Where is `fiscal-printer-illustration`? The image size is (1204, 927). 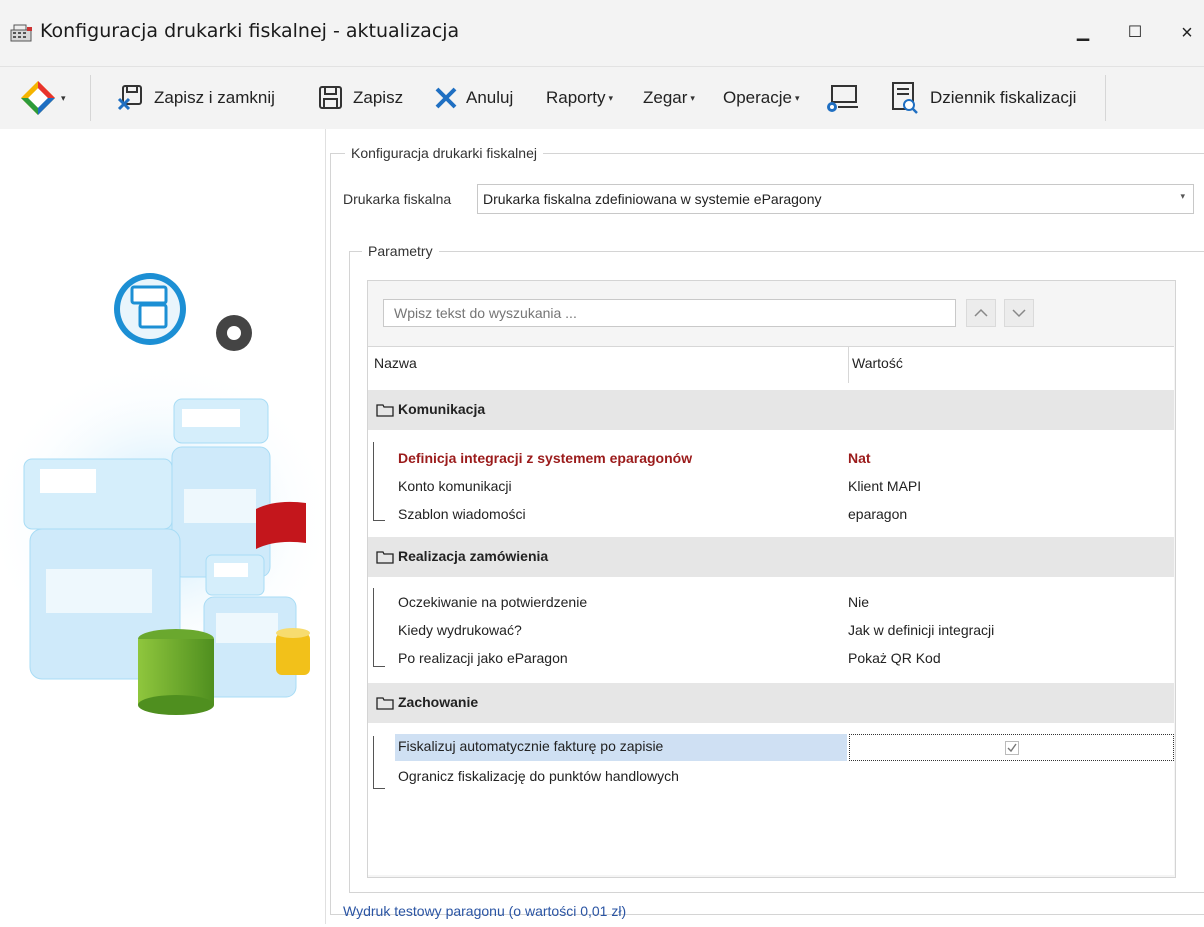
fiscal-printer-illustration is located at coordinates (167, 494).